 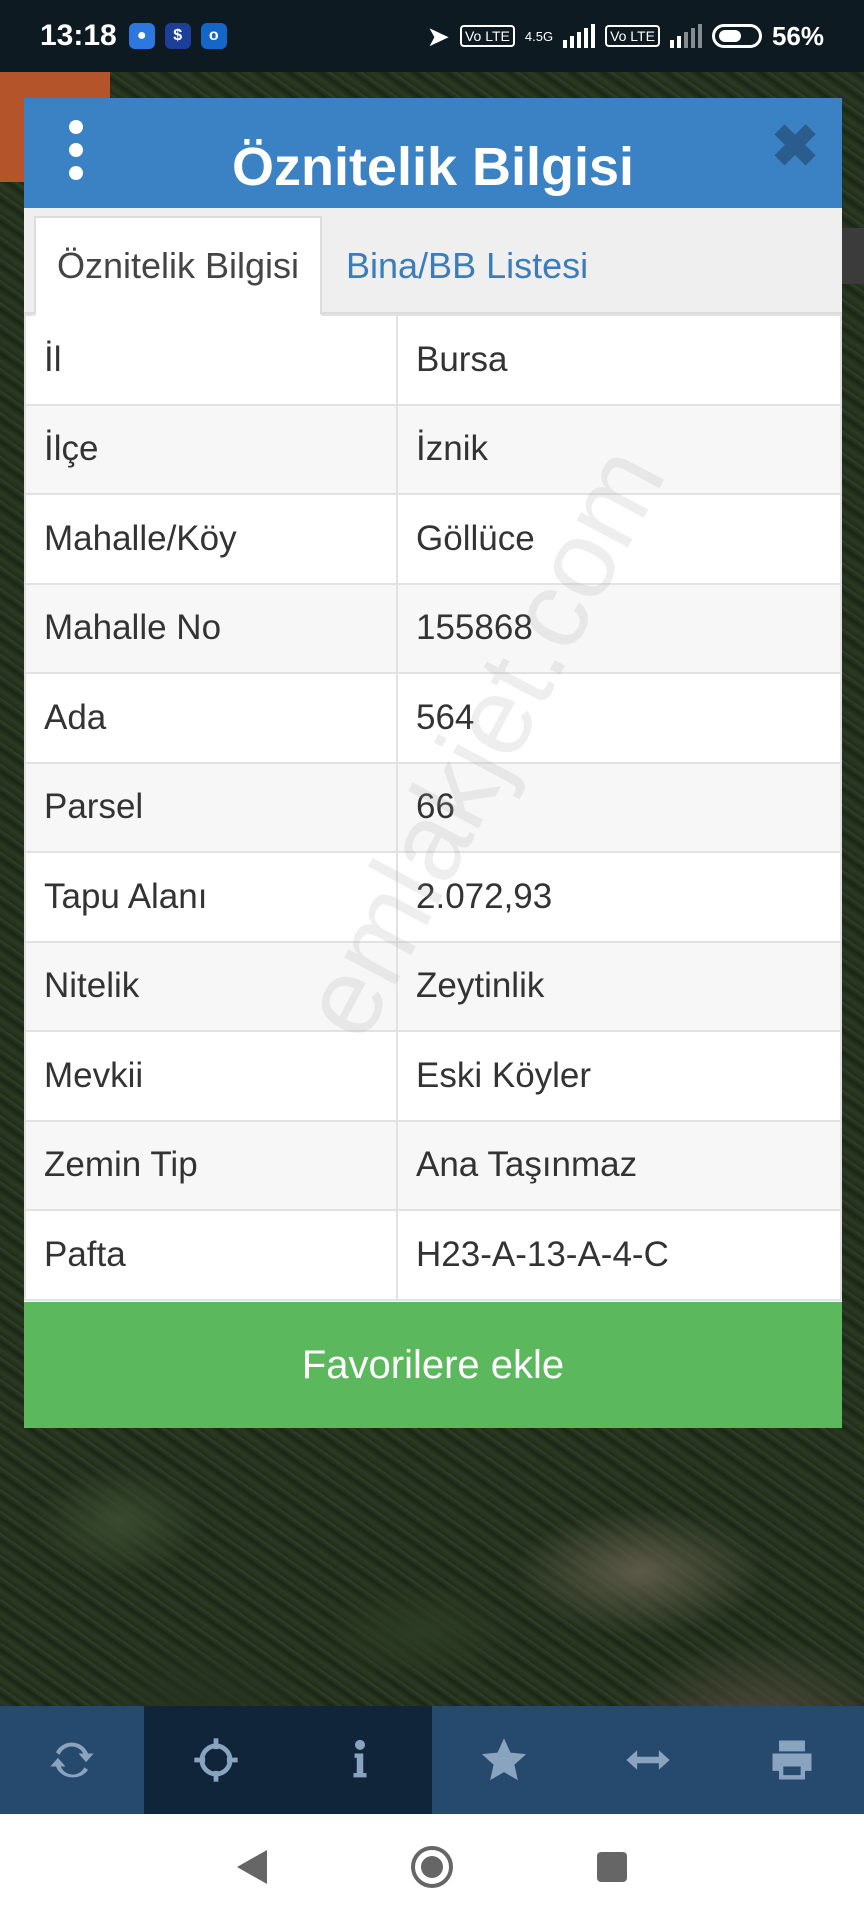 I want to click on attribute-key: Ada, so click(x=211, y=718).